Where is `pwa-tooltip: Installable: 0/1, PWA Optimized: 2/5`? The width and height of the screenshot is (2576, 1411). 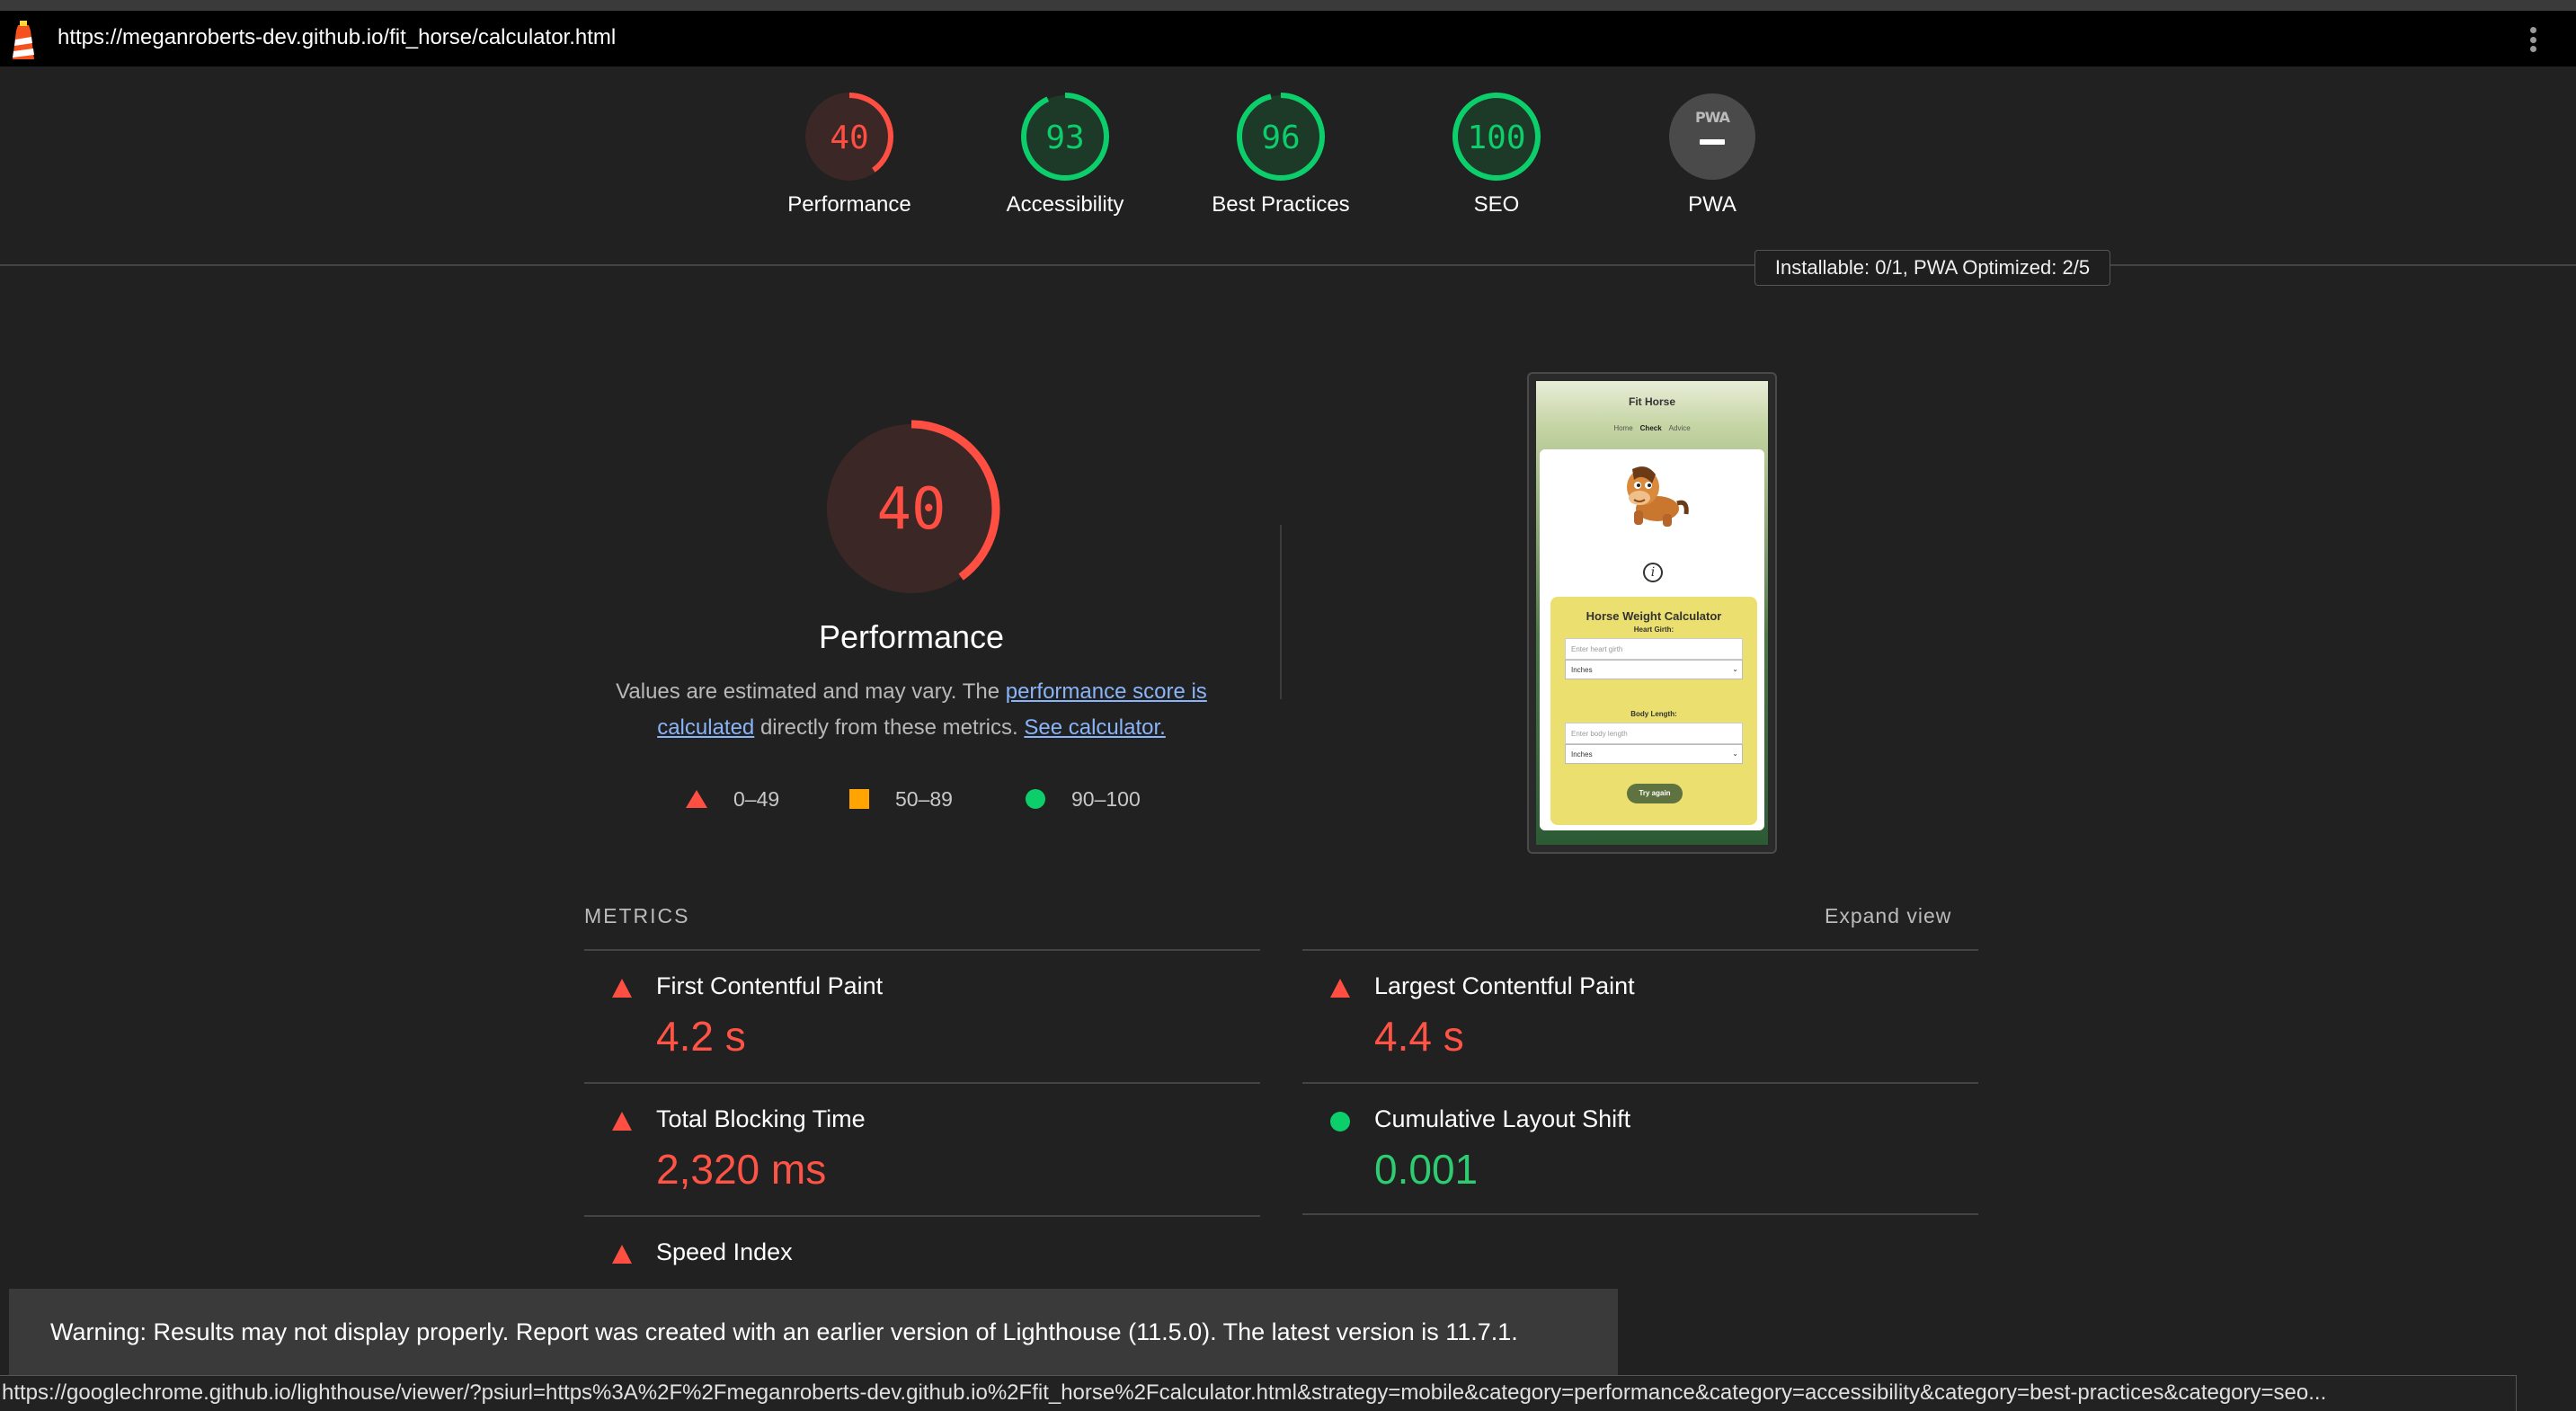 pwa-tooltip: Installable: 0/1, PWA Optimized: 2/5 is located at coordinates (1932, 268).